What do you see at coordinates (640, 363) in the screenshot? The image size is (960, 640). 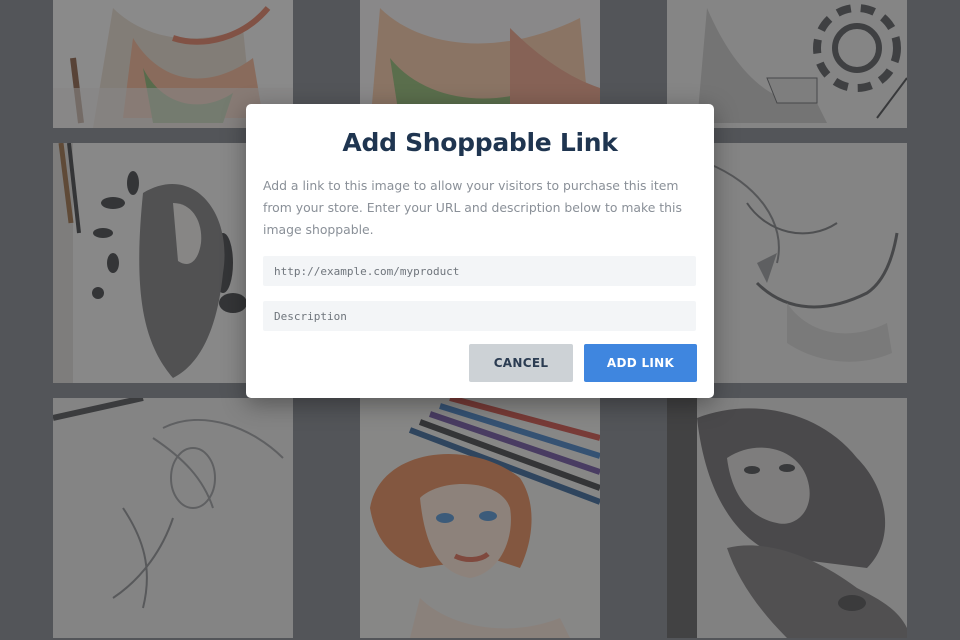 I see `add-link-button: ADD LINK` at bounding box center [640, 363].